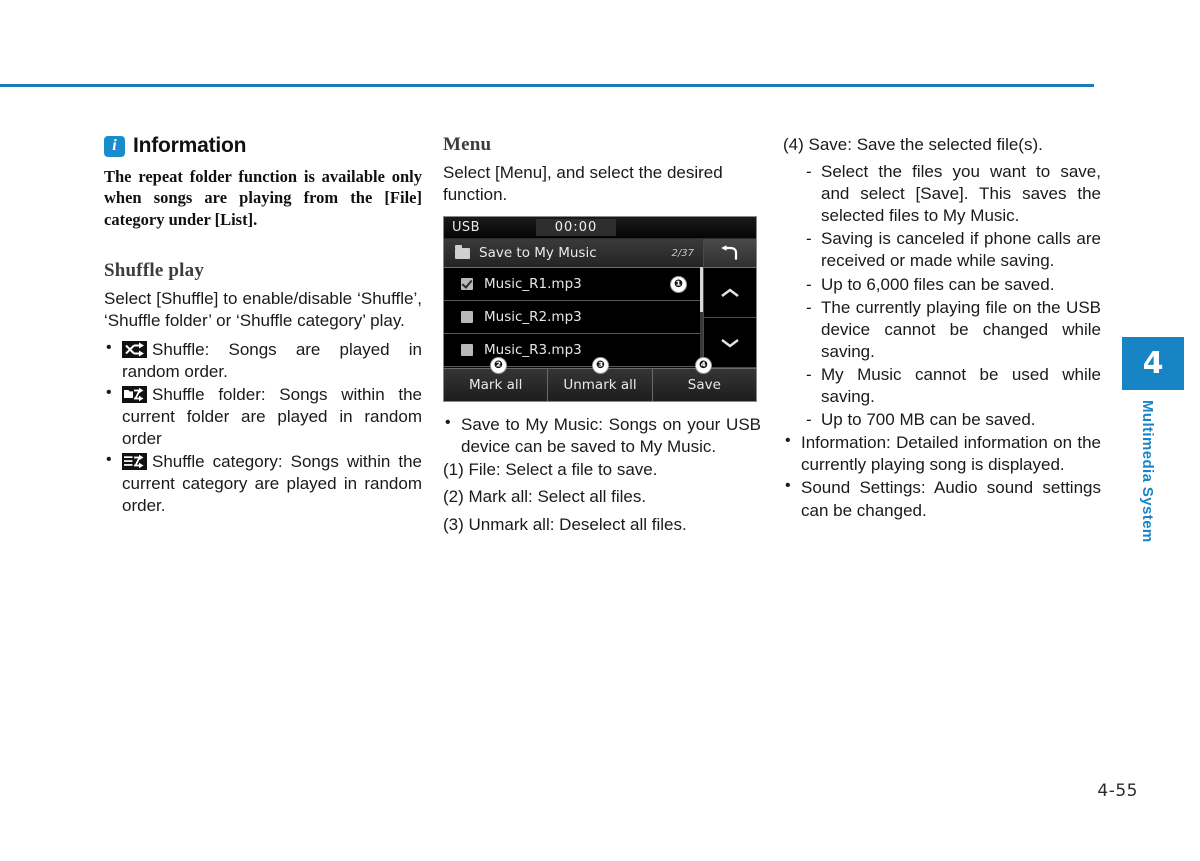  What do you see at coordinates (134, 349) in the screenshot?
I see `shuffle-icon` at bounding box center [134, 349].